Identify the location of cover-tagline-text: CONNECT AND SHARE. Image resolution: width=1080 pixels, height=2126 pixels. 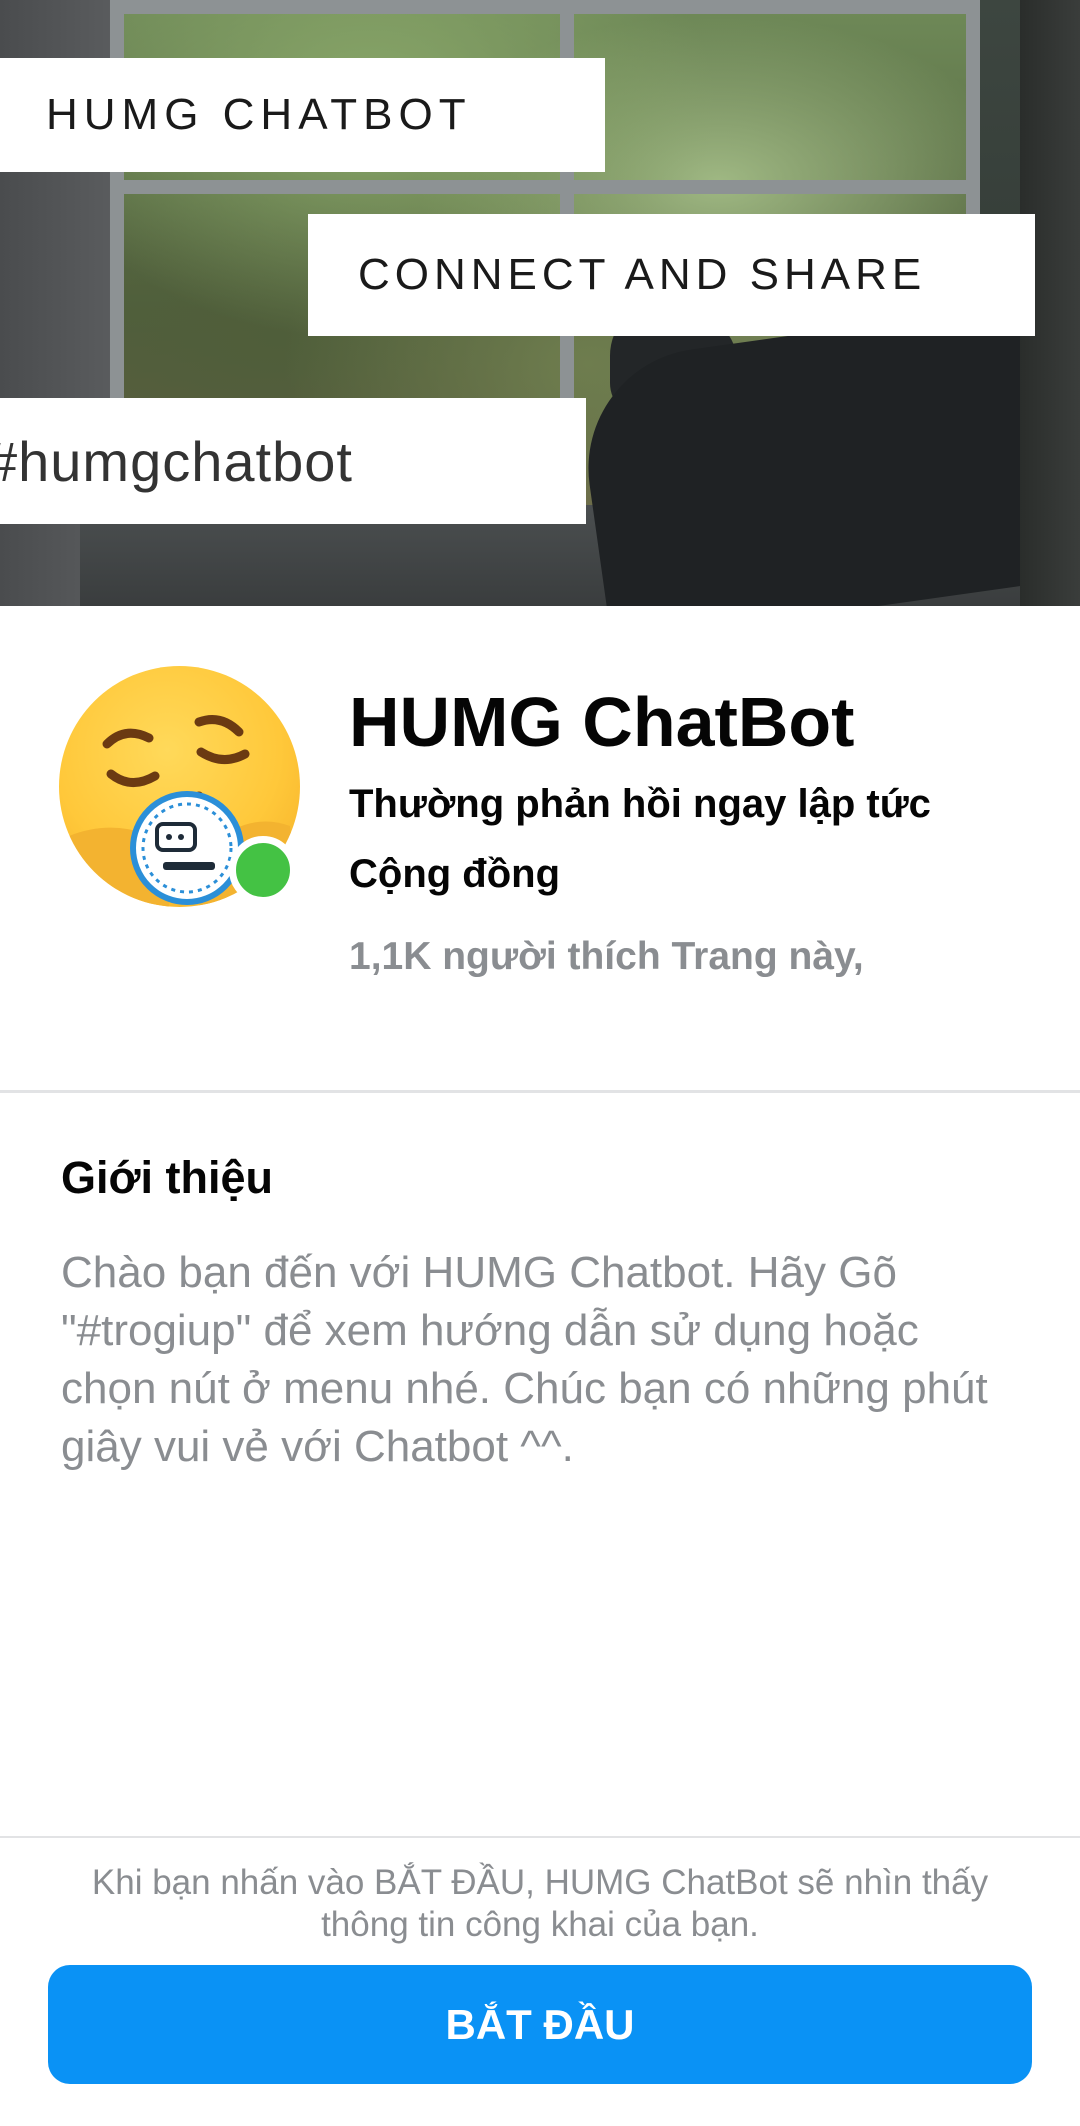
(642, 274).